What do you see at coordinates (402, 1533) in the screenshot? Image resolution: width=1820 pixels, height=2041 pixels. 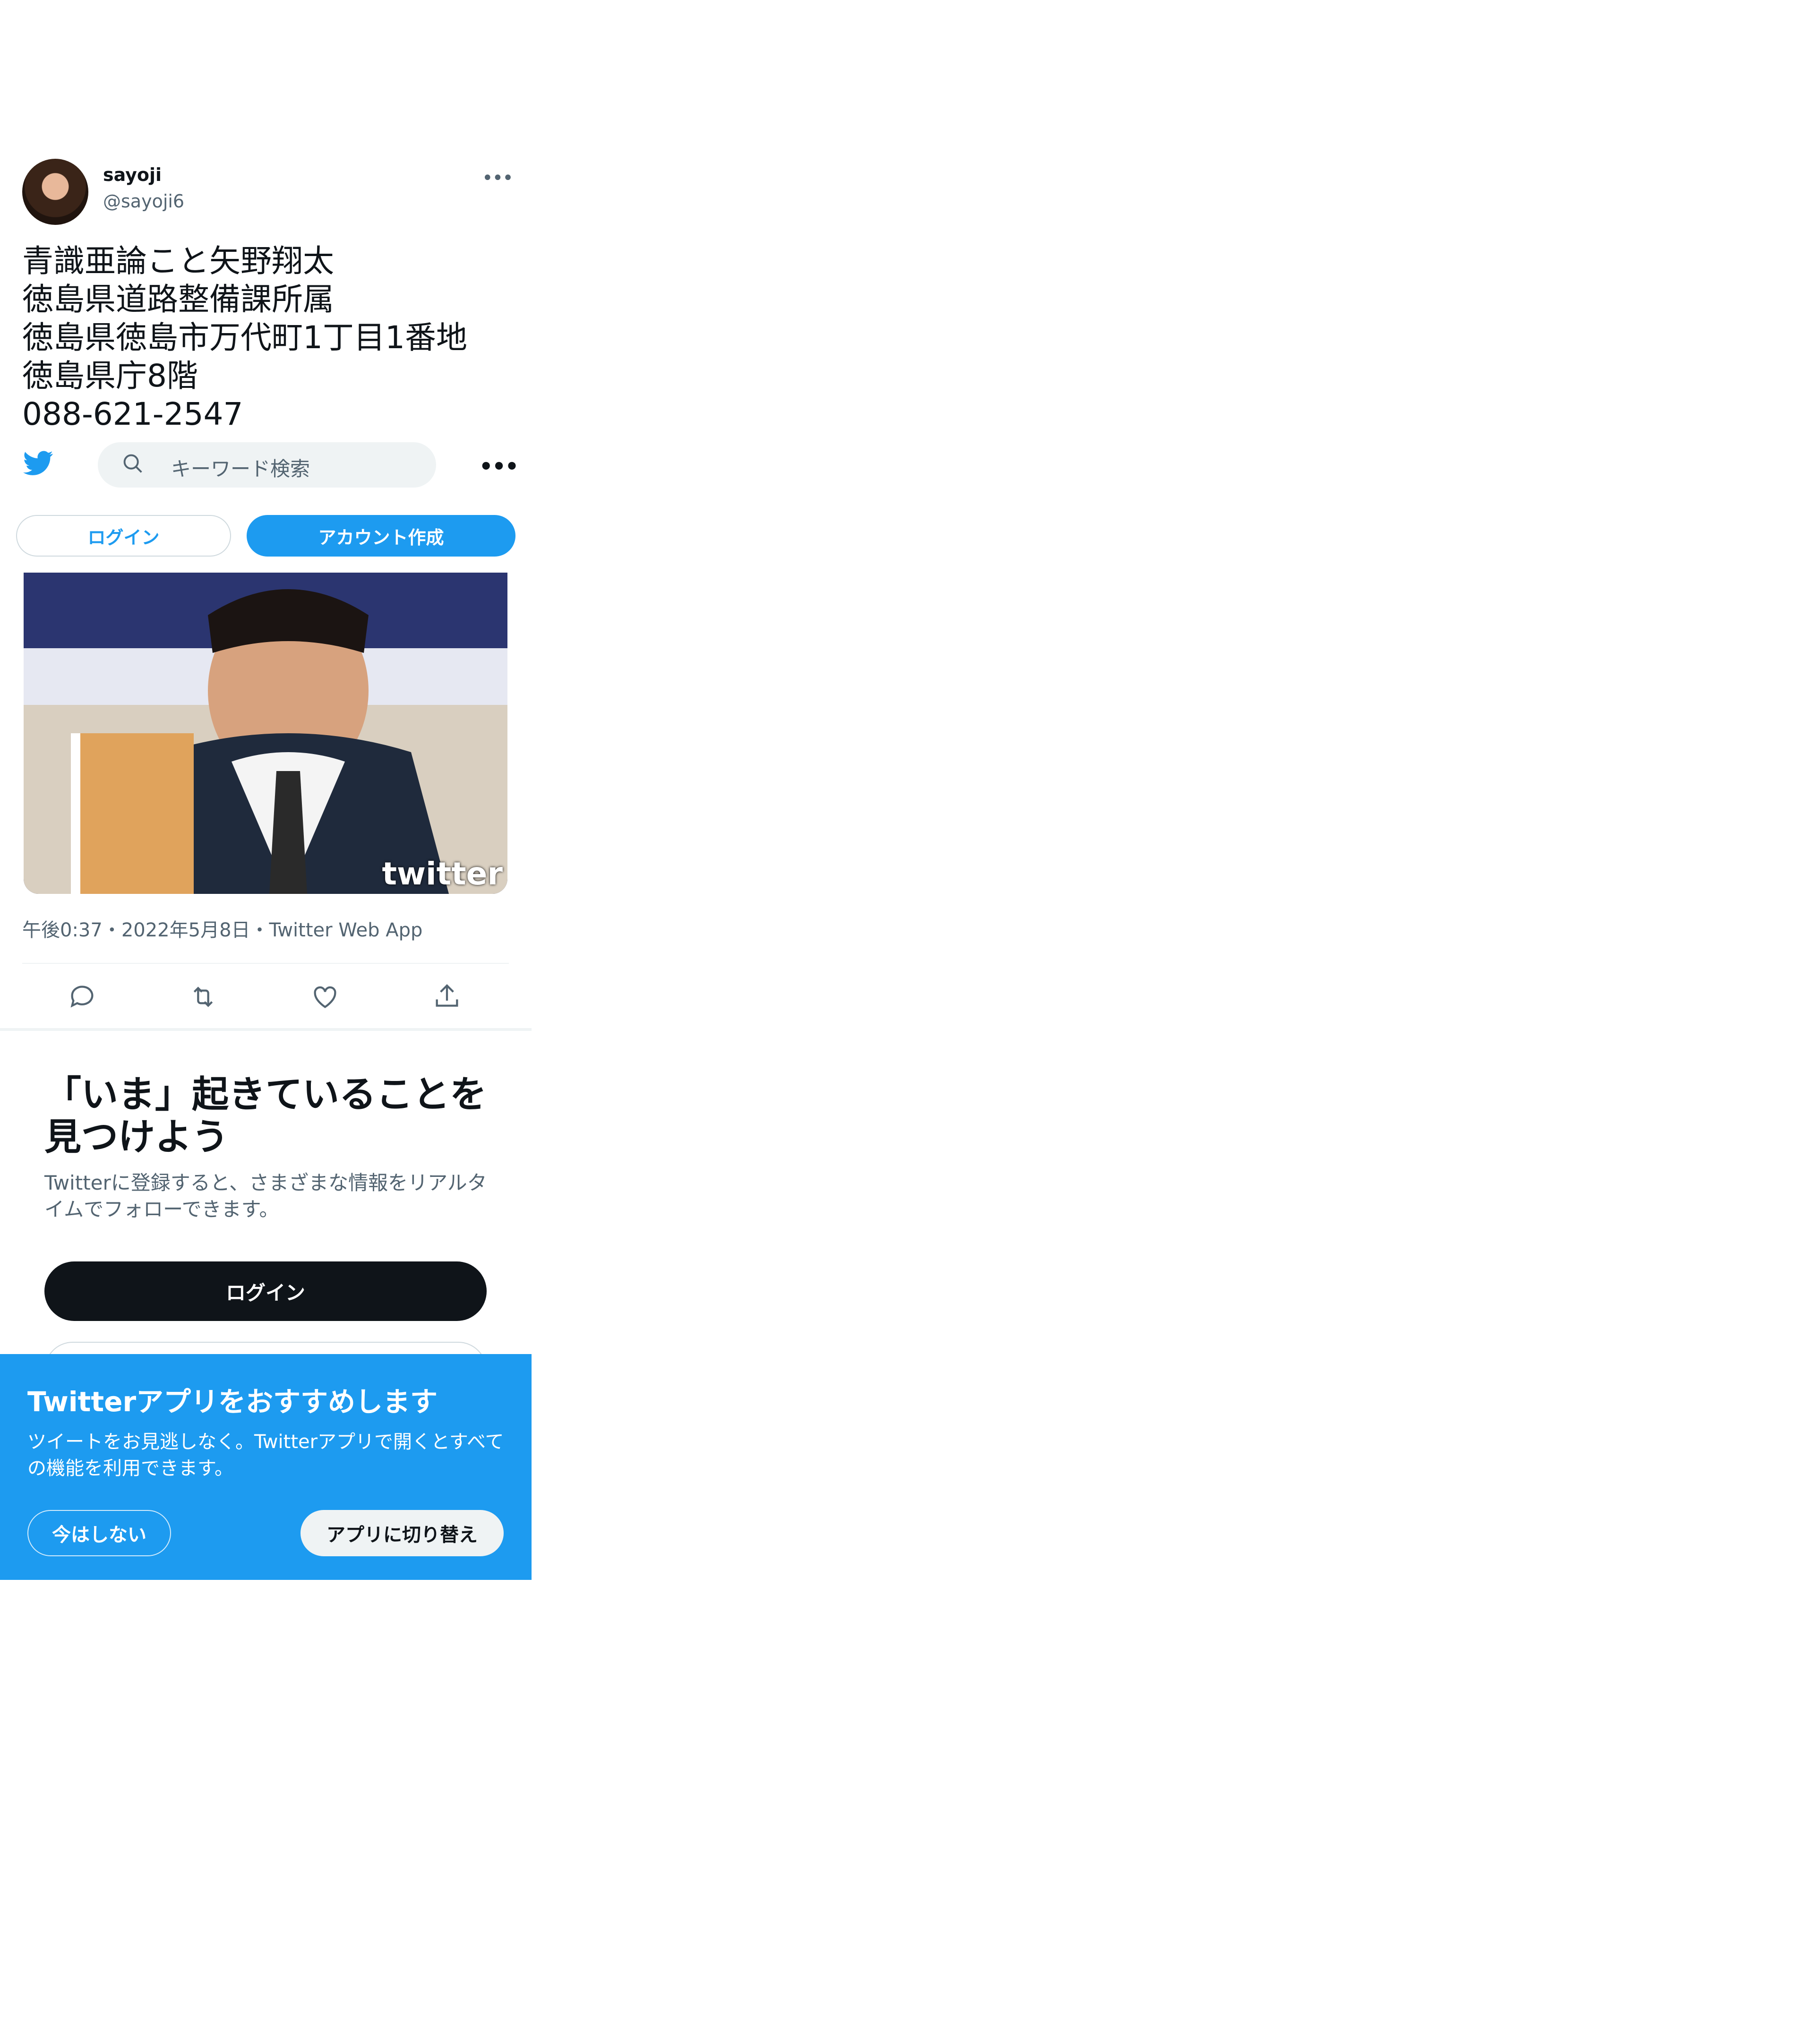 I see `switch-to-app-button: アプリに切り替え` at bounding box center [402, 1533].